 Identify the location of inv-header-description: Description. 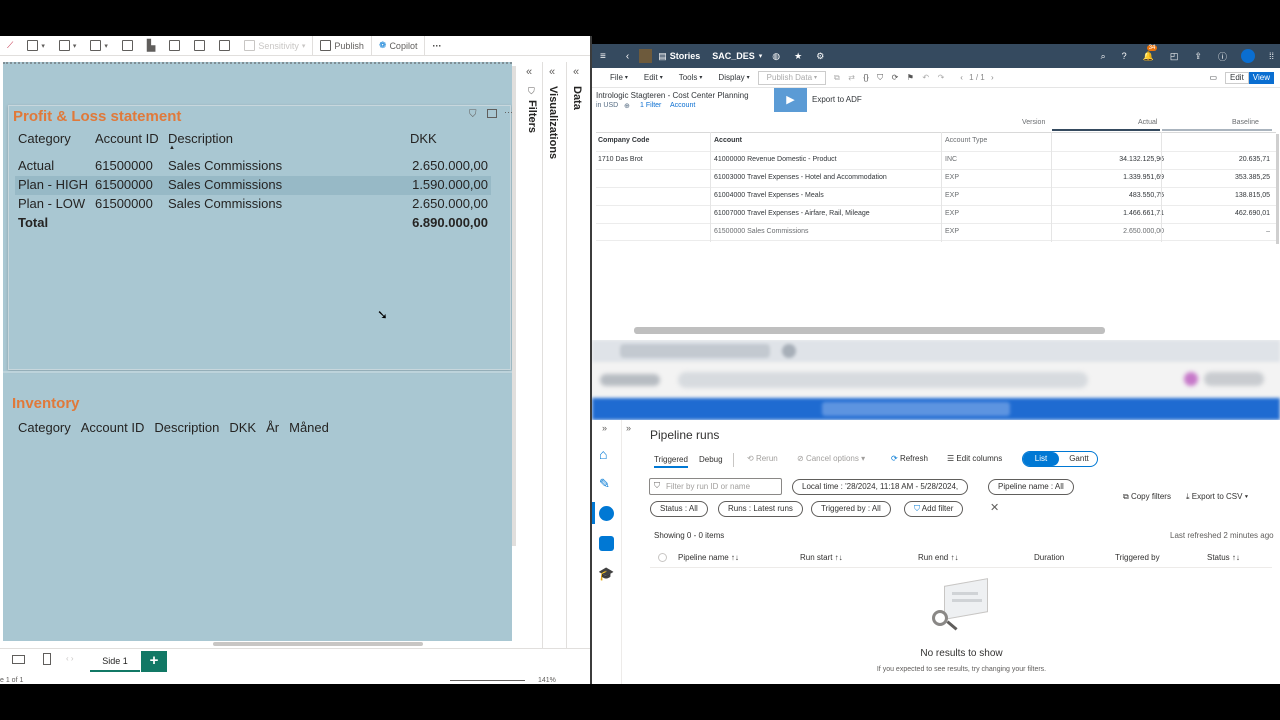
(186, 427).